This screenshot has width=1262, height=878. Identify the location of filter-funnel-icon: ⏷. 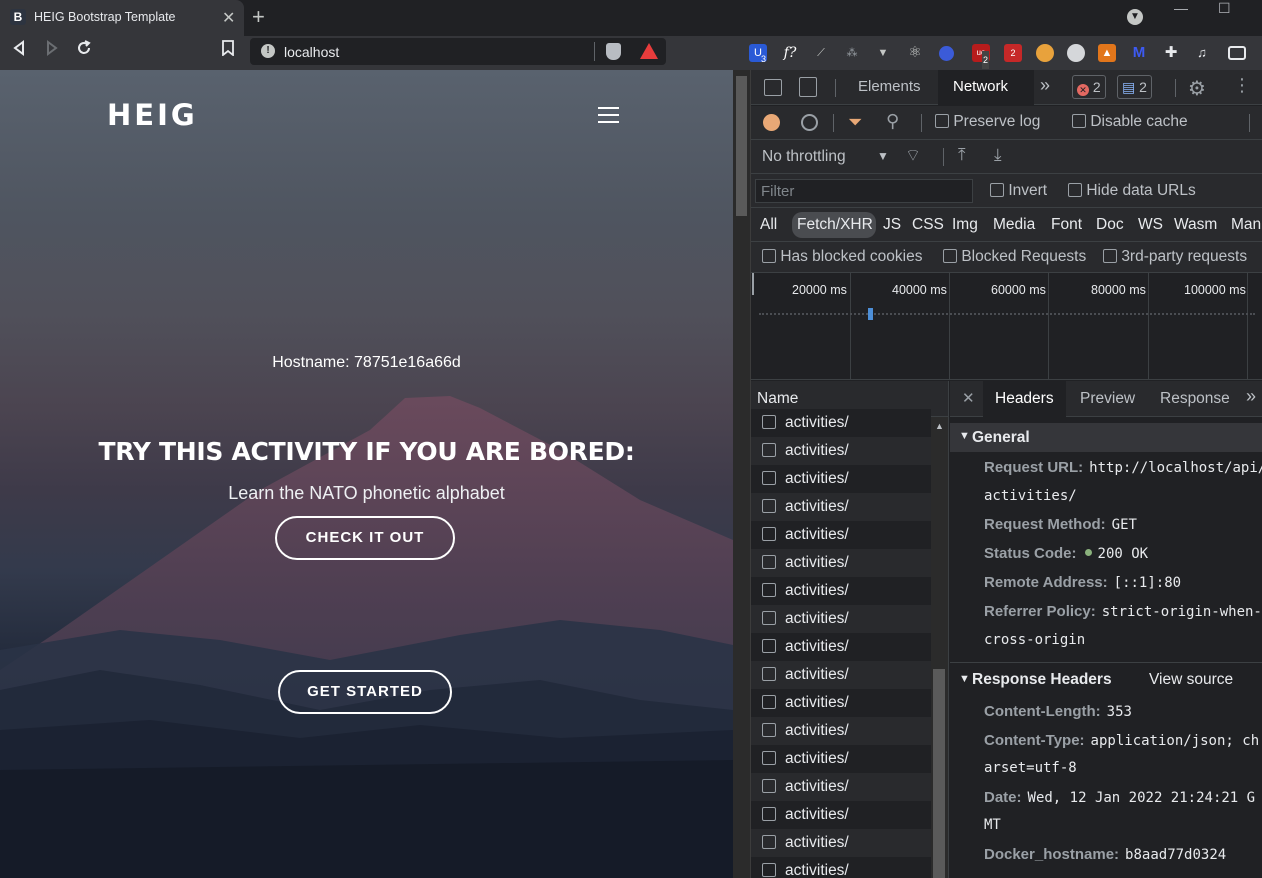
(855, 122).